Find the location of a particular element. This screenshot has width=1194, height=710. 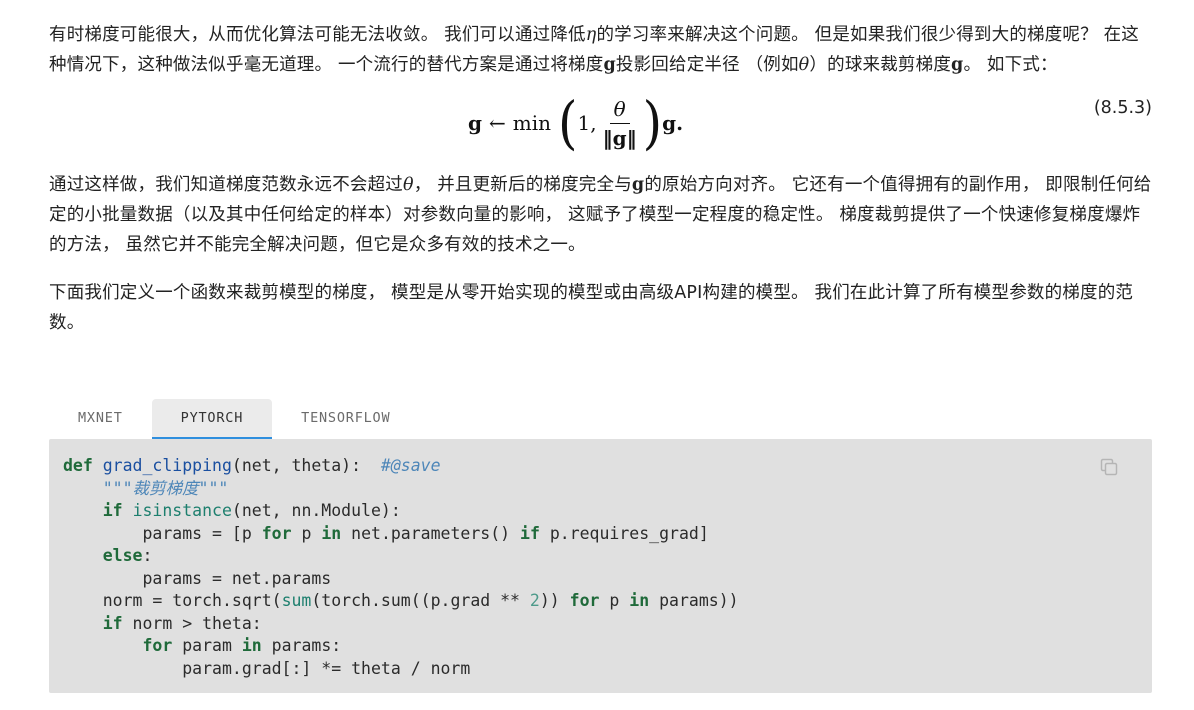

code-token: params)) is located at coordinates (694, 600).